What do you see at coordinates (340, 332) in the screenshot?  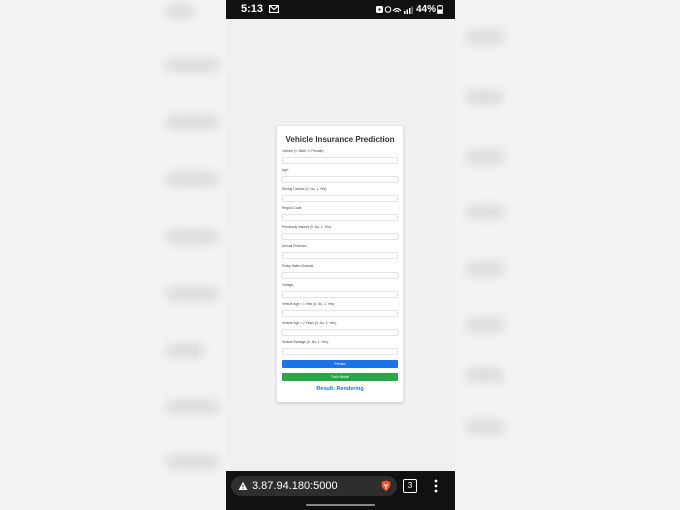 I see `vehicle-age-gt-2-input` at bounding box center [340, 332].